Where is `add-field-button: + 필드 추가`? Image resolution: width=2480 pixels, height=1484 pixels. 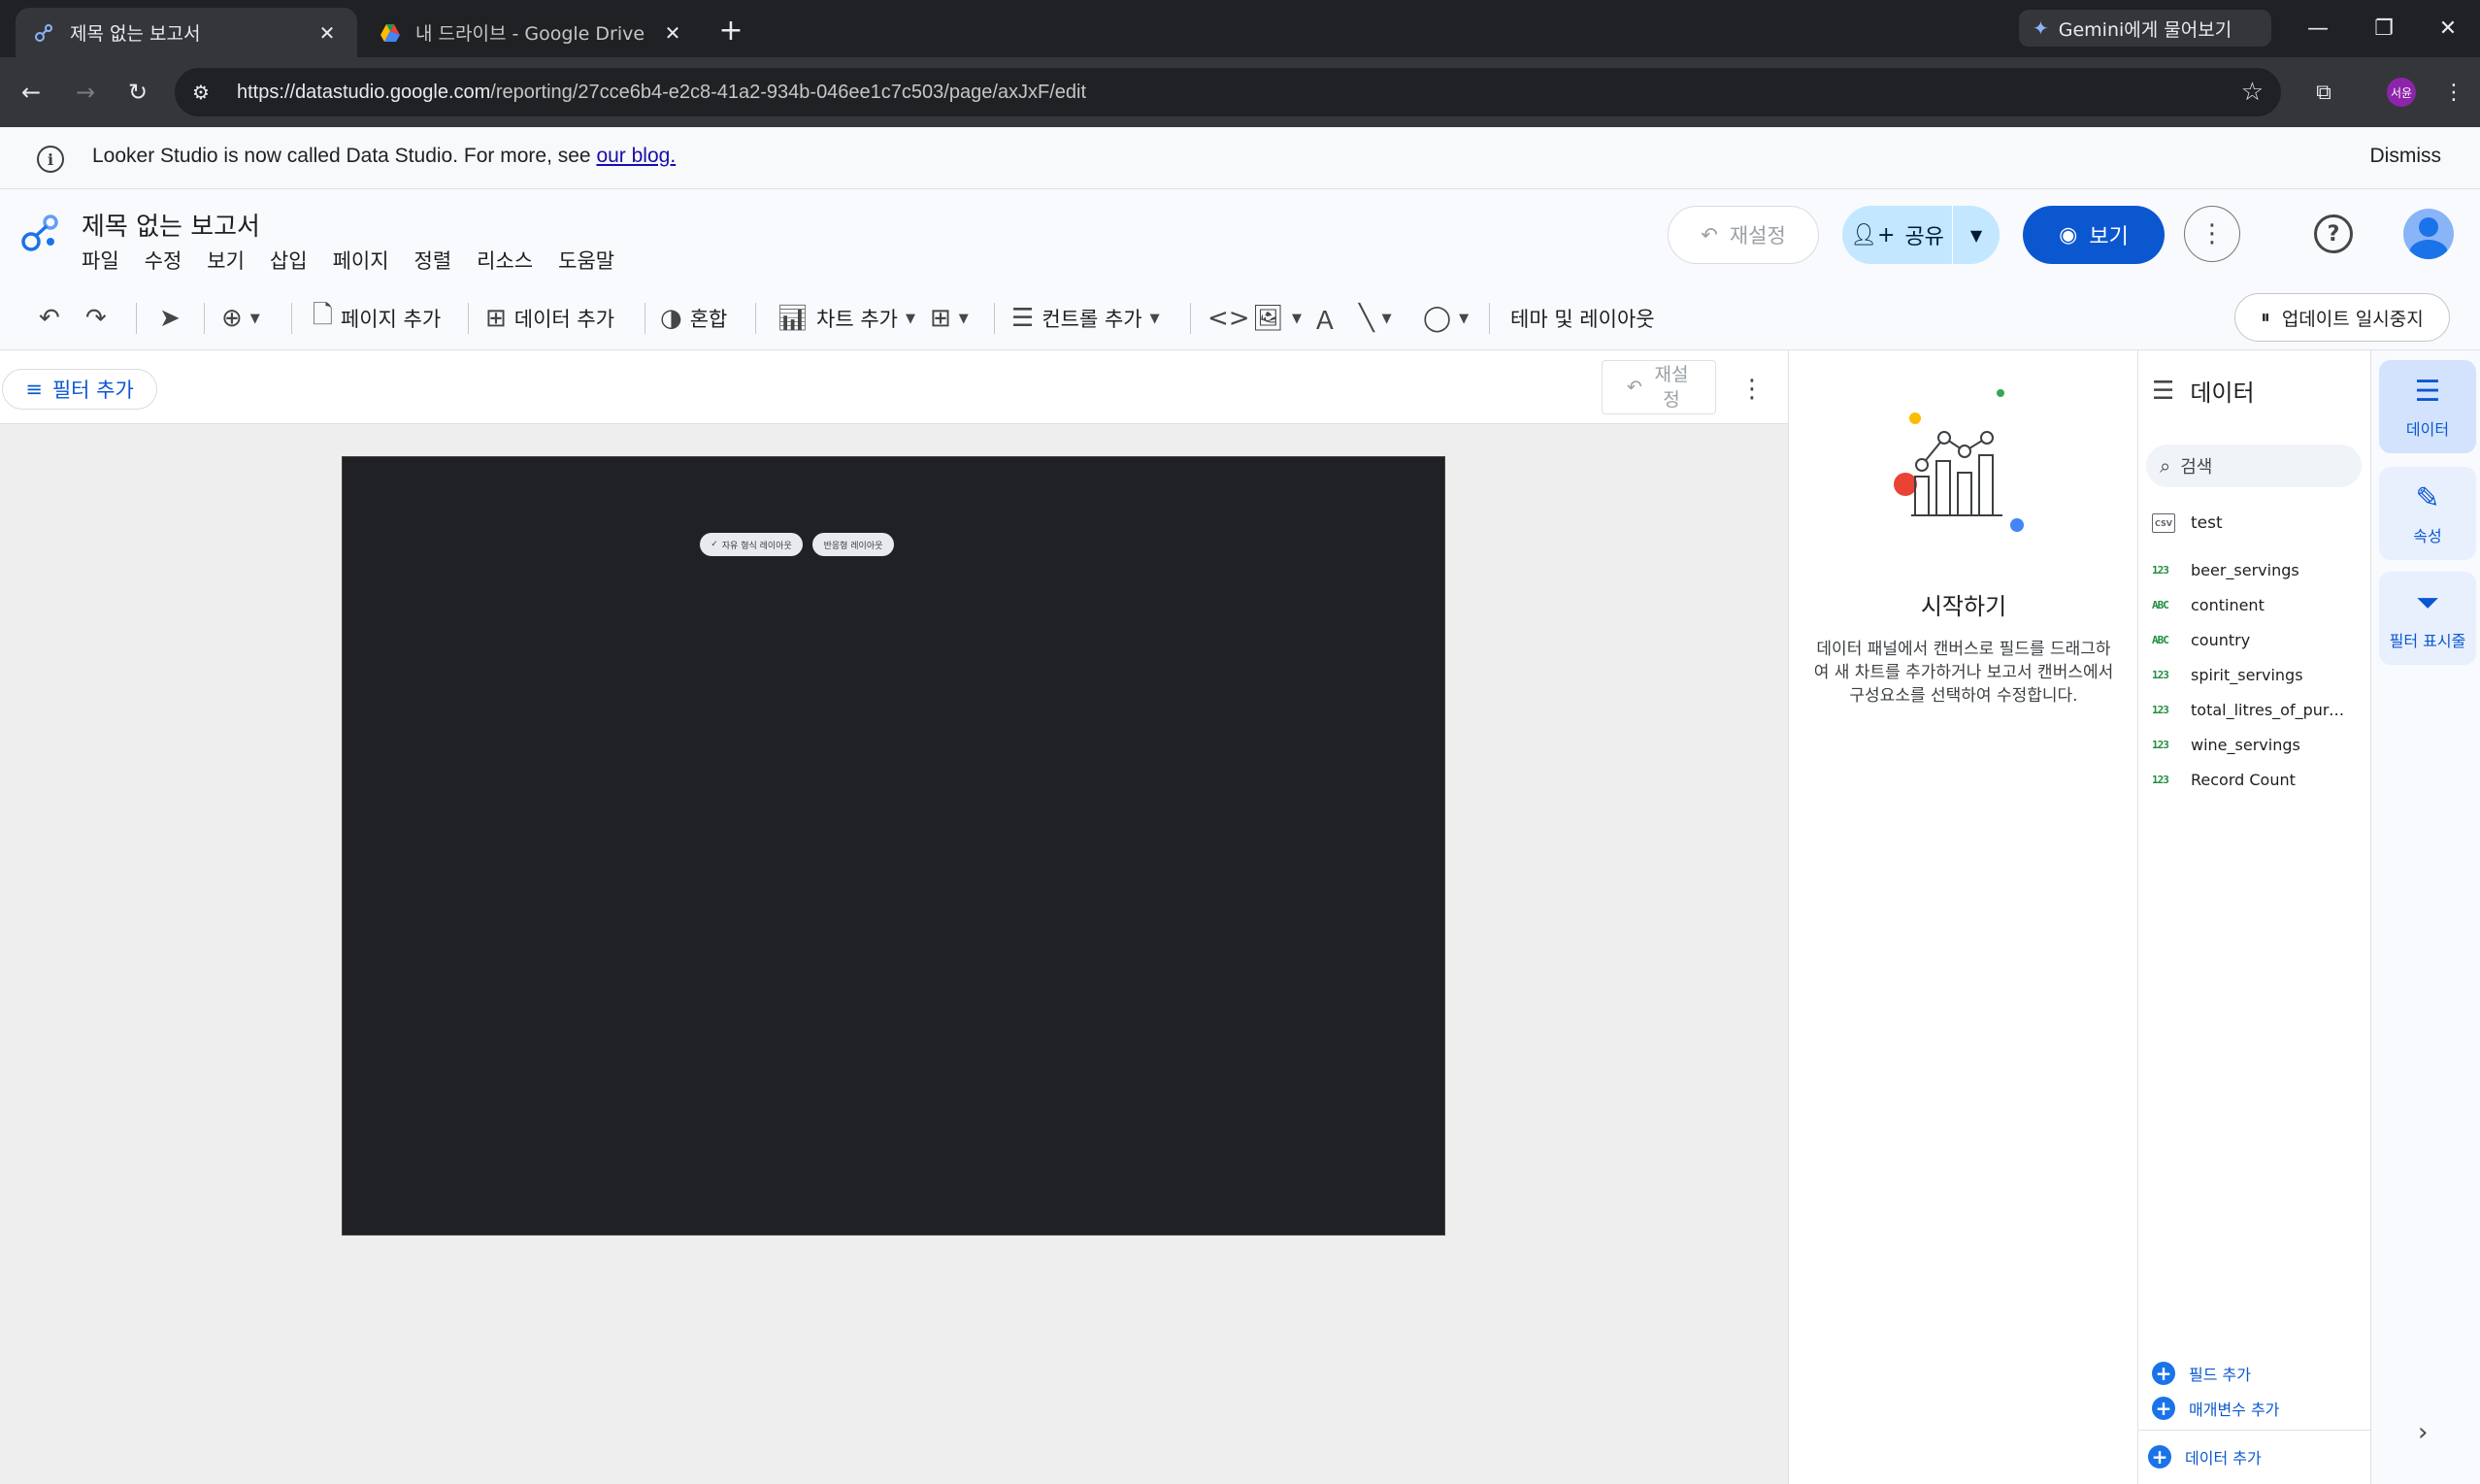 add-field-button: + 필드 추가 is located at coordinates (2201, 1373).